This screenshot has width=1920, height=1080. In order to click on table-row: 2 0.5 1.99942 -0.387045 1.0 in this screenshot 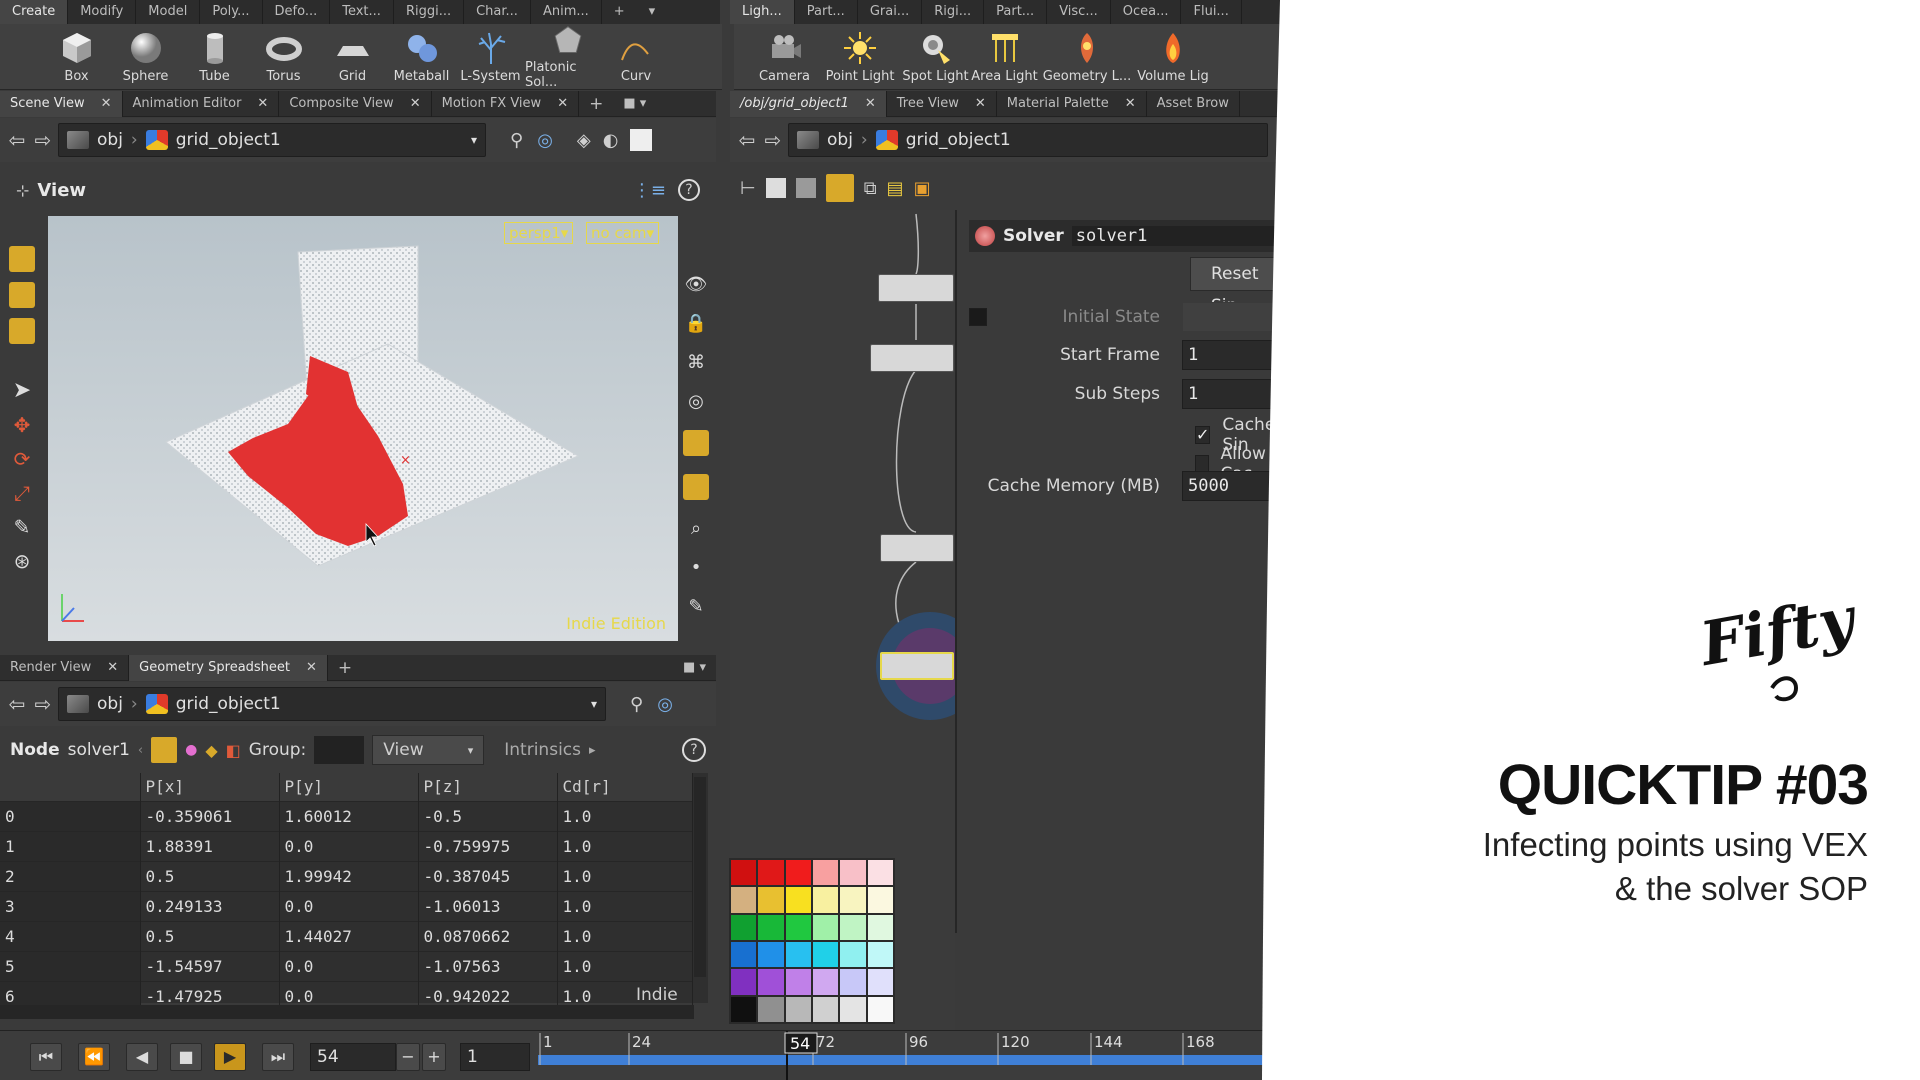, I will do `click(346, 875)`.